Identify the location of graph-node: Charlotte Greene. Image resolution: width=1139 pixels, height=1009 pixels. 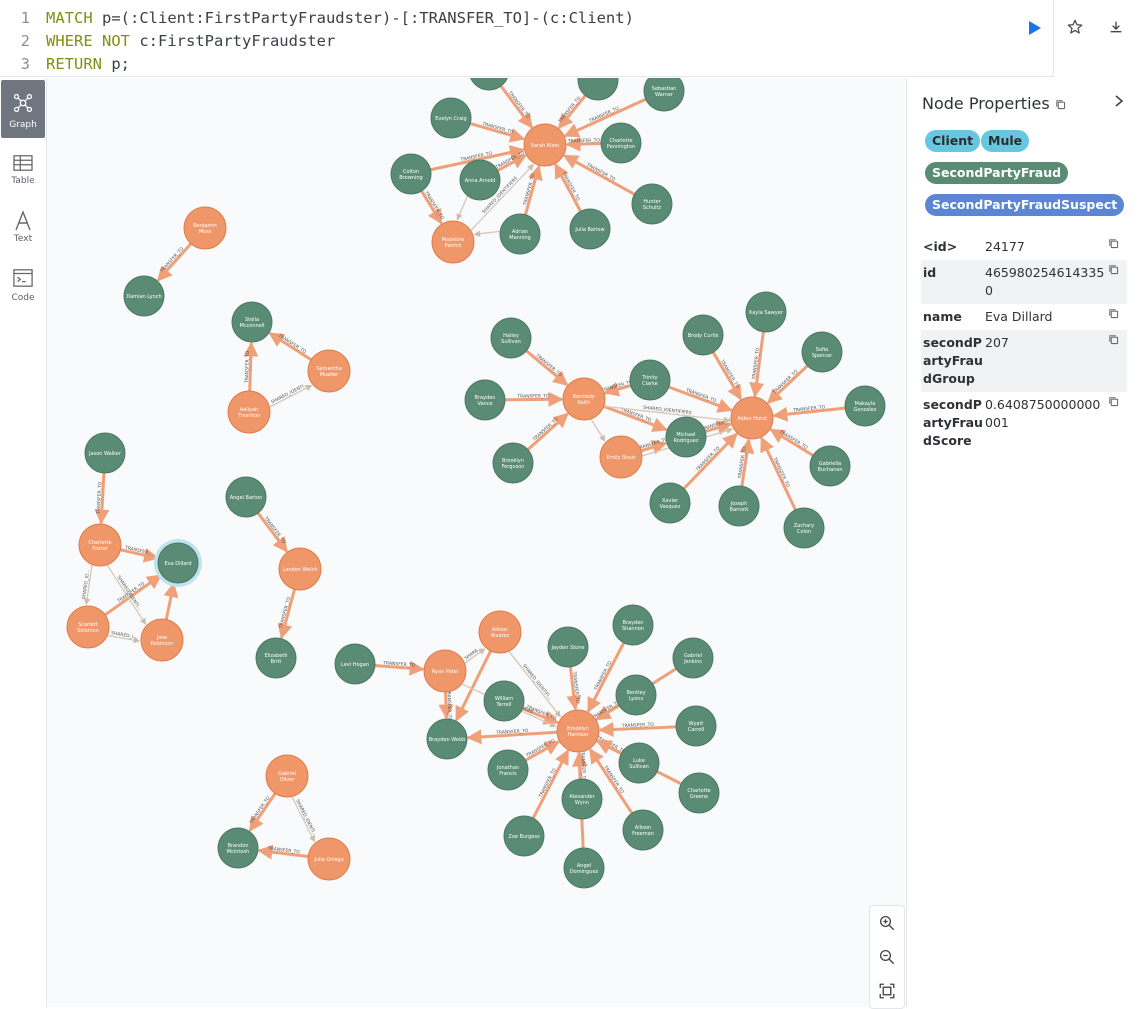
(699, 793).